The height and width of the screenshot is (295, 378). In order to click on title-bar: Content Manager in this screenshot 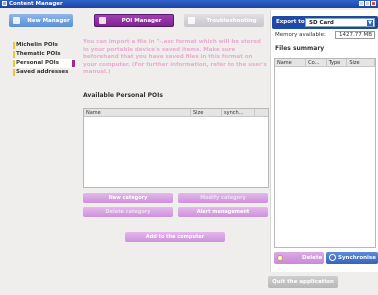, I will do `click(189, 4)`.